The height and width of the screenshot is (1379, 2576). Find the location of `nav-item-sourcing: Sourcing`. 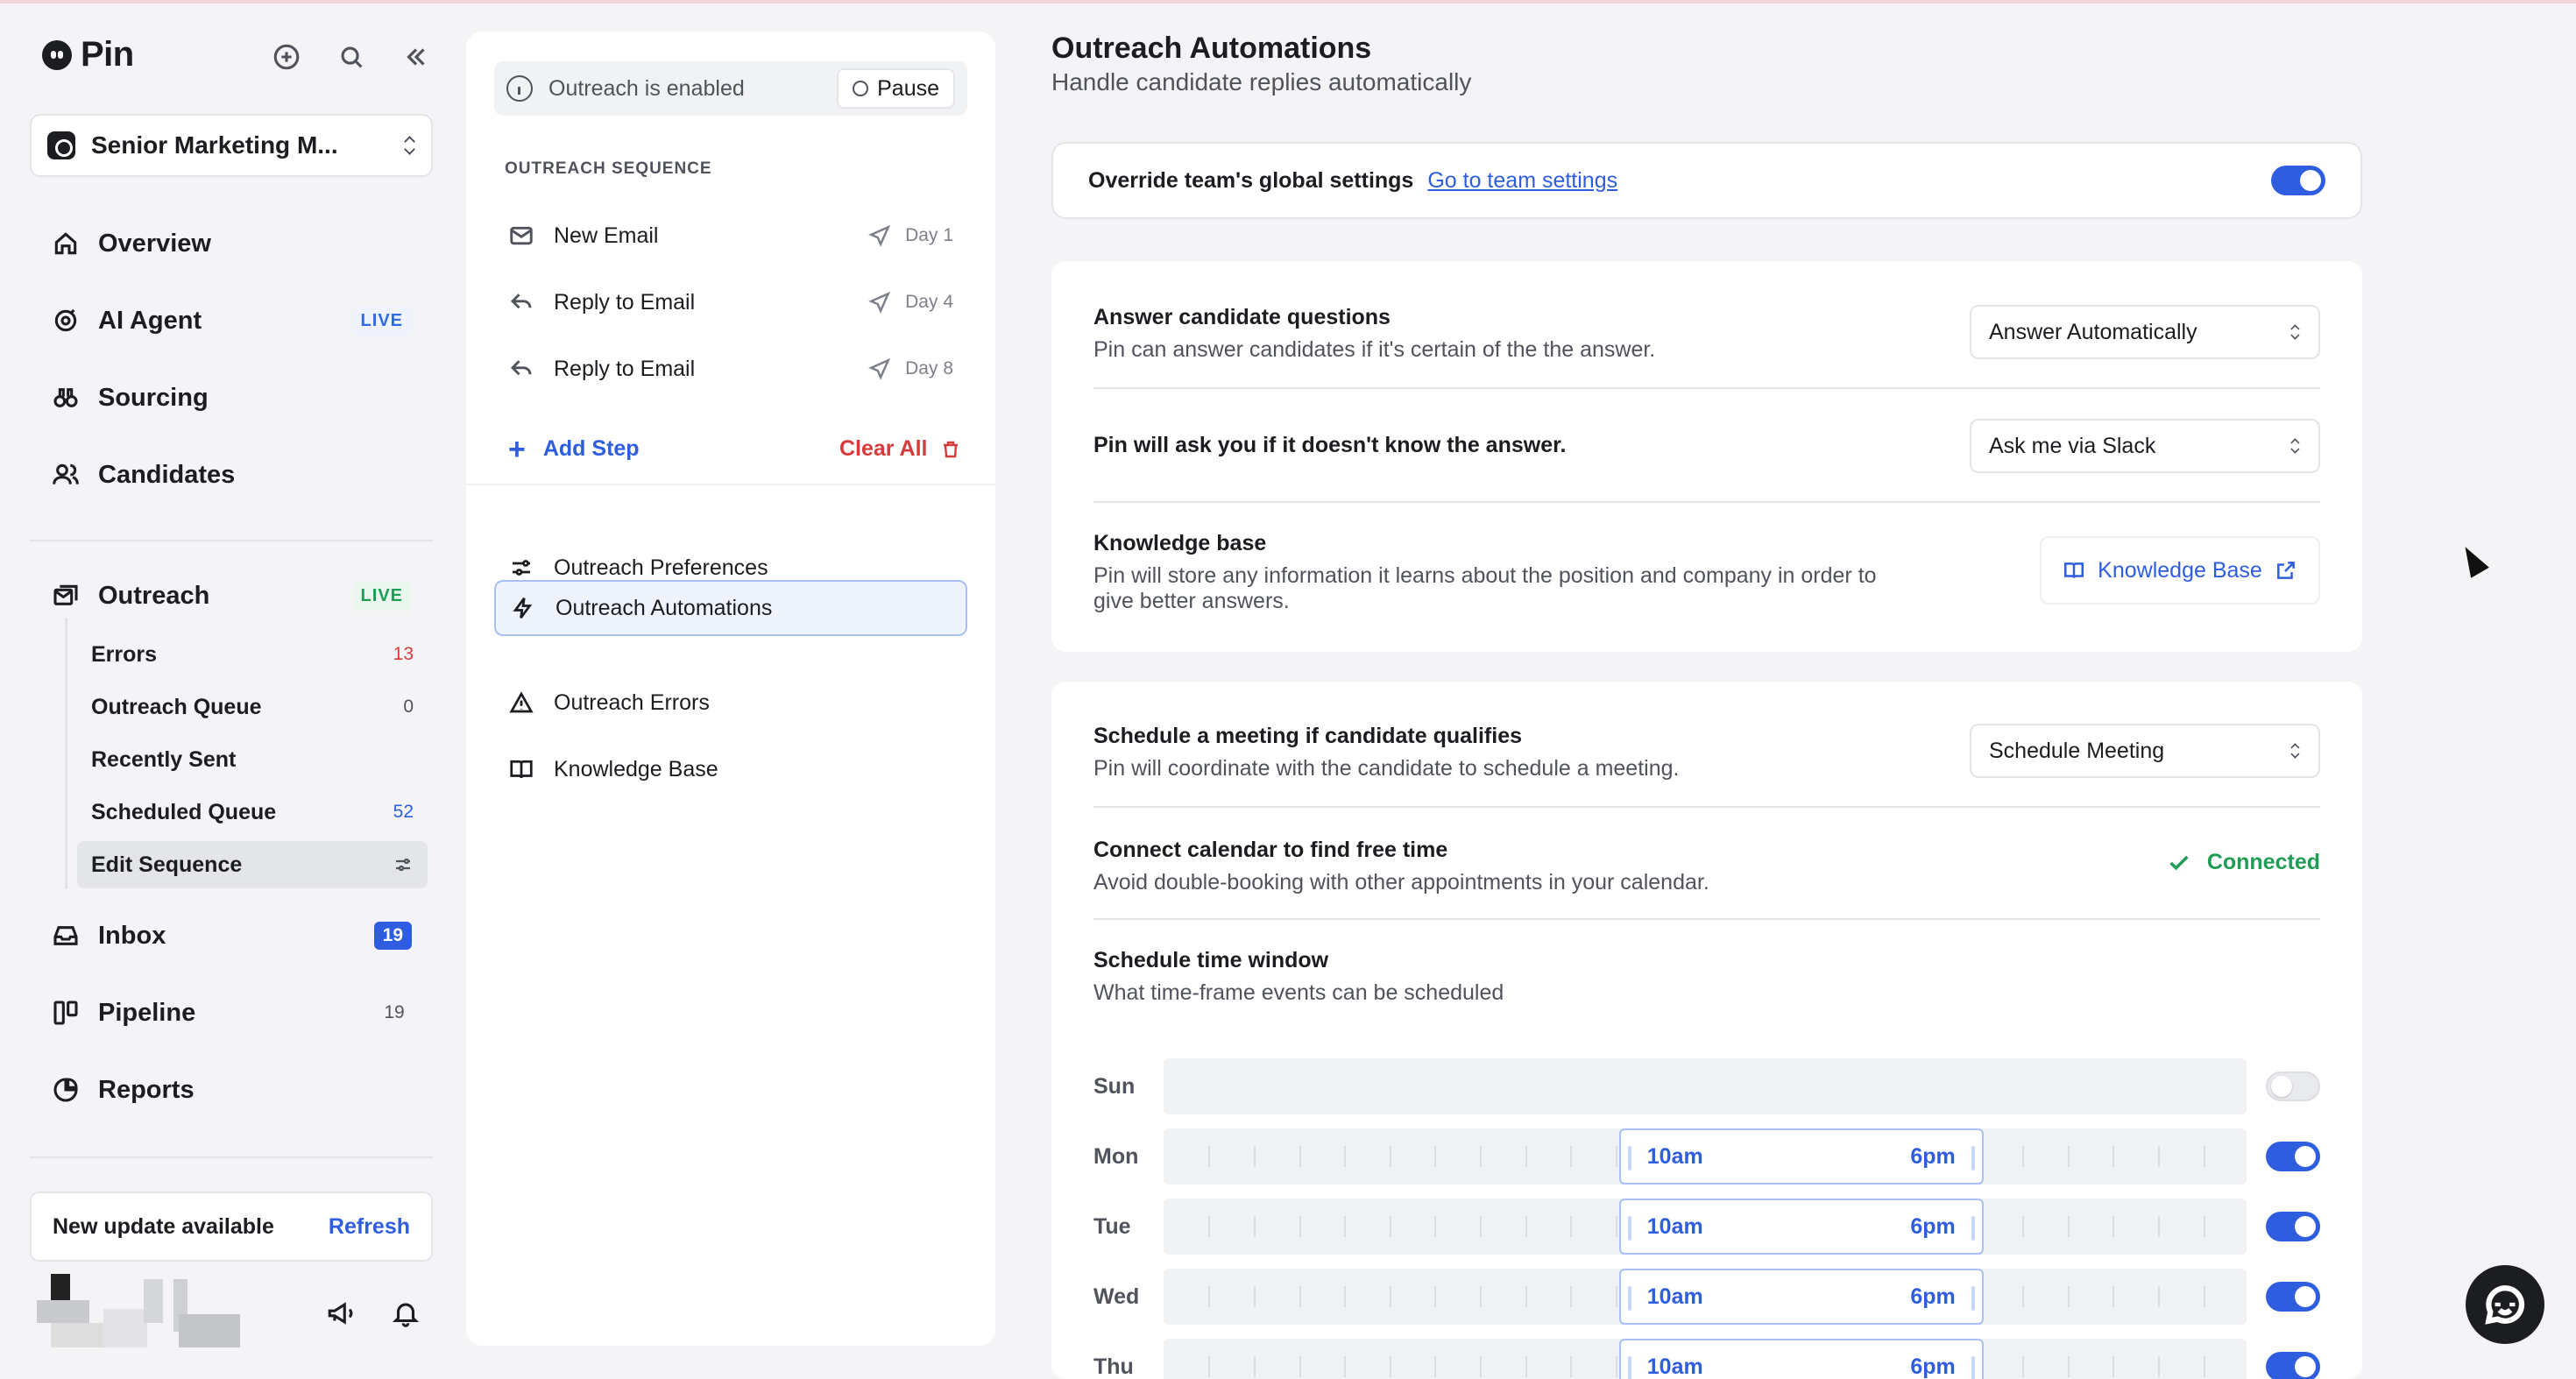

nav-item-sourcing: Sourcing is located at coordinates (231, 397).